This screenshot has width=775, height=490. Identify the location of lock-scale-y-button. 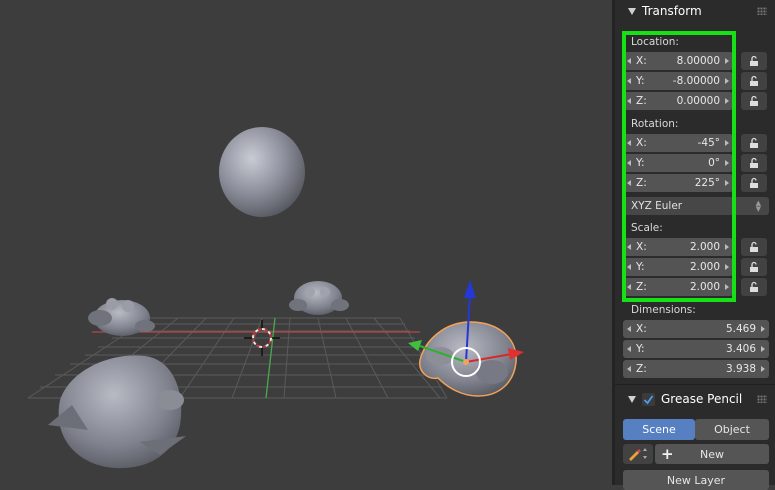
(754, 267).